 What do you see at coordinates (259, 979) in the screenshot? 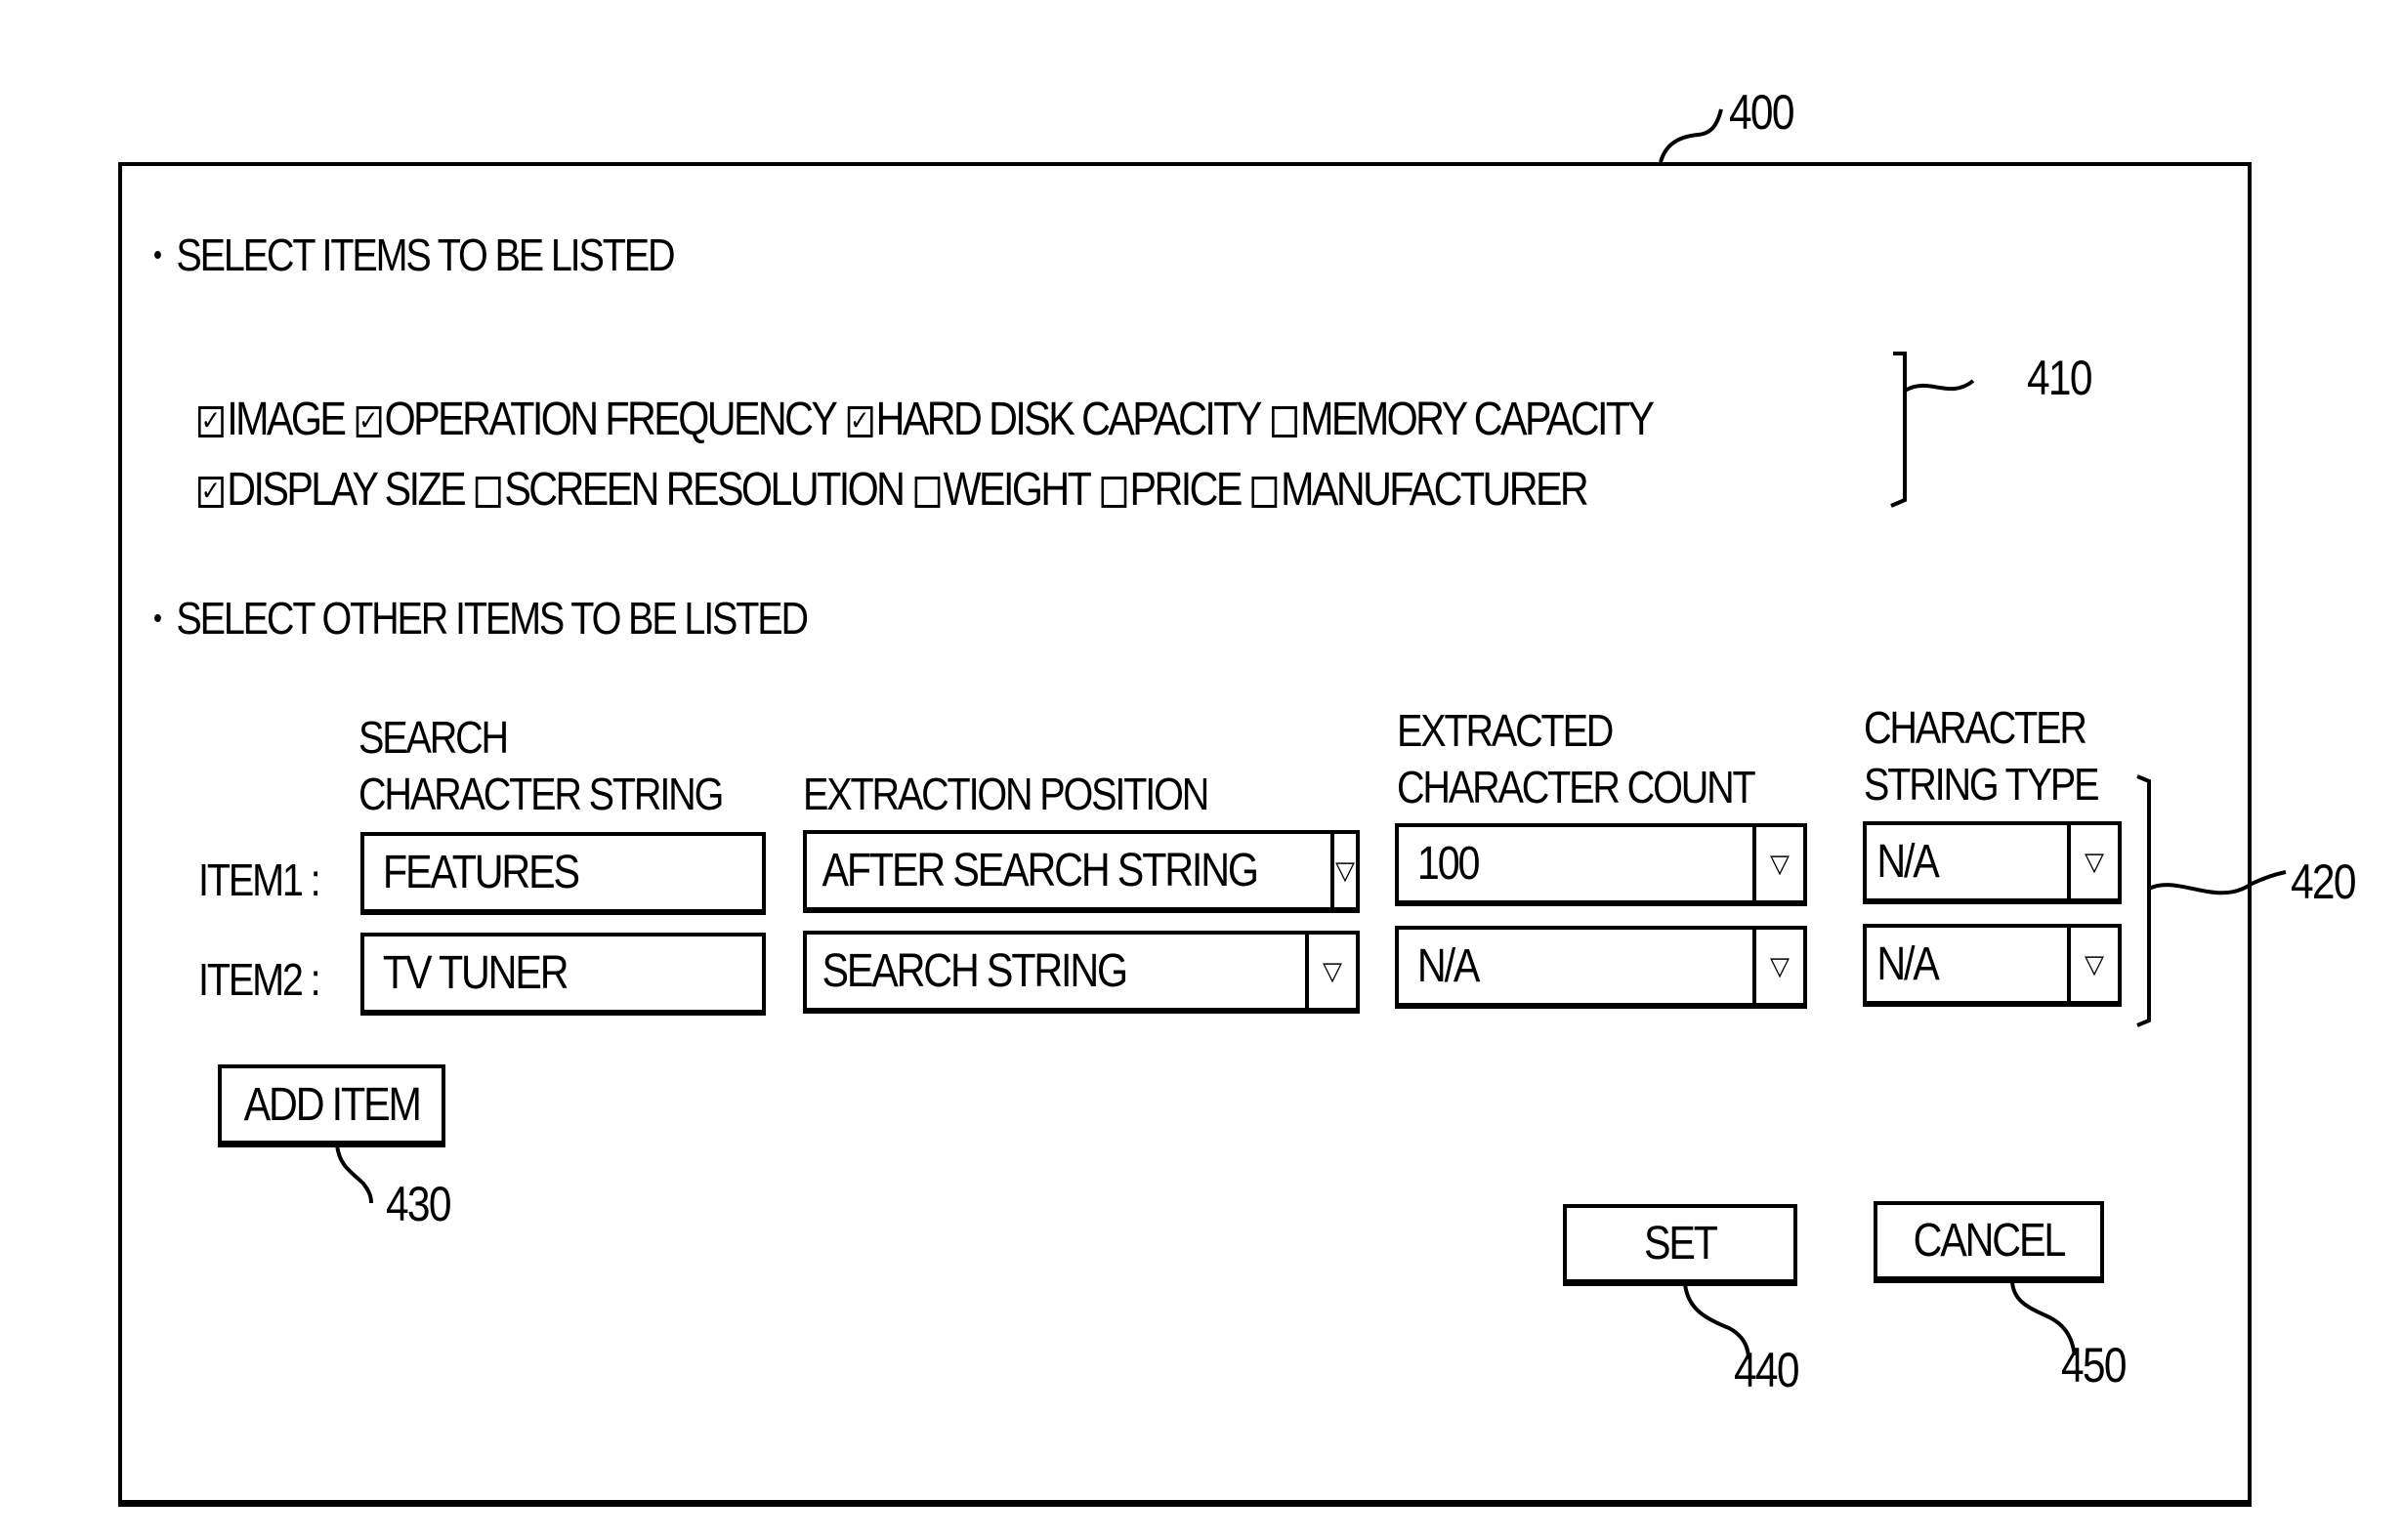
I see `item2-label: ITEM2 :` at bounding box center [259, 979].